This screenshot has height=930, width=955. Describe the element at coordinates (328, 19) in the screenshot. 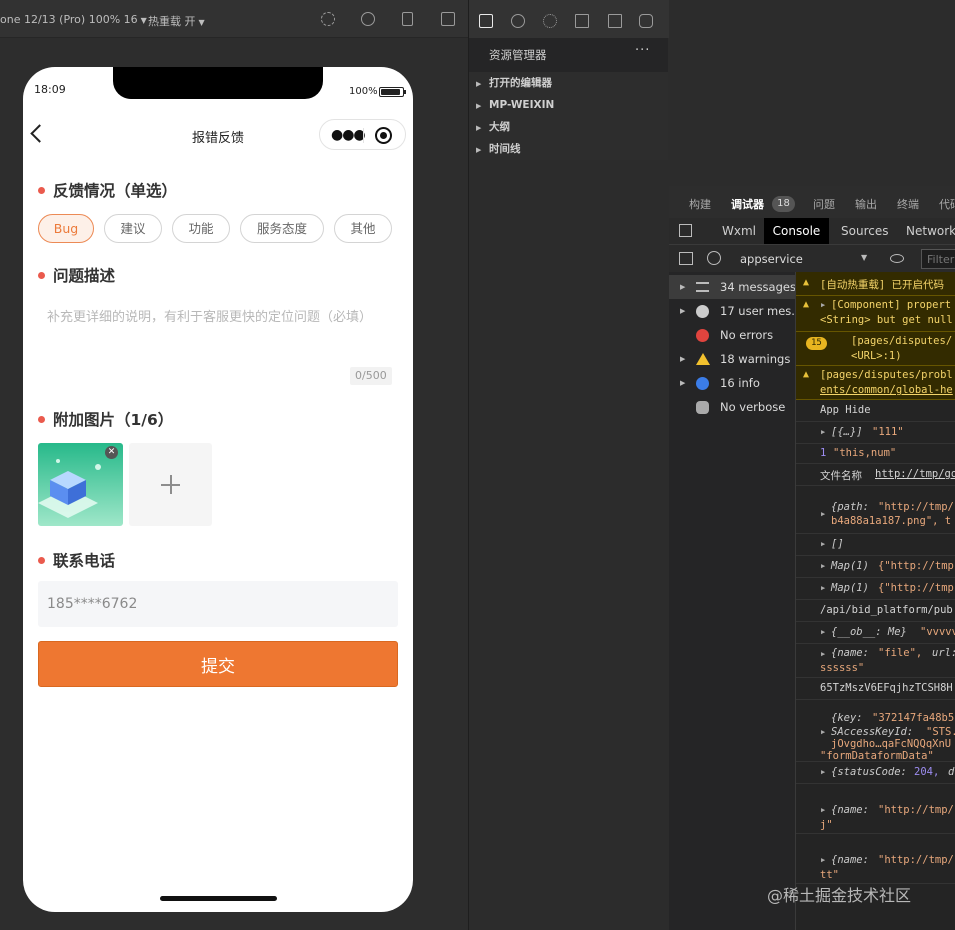

I see `refresh-icon` at that location.